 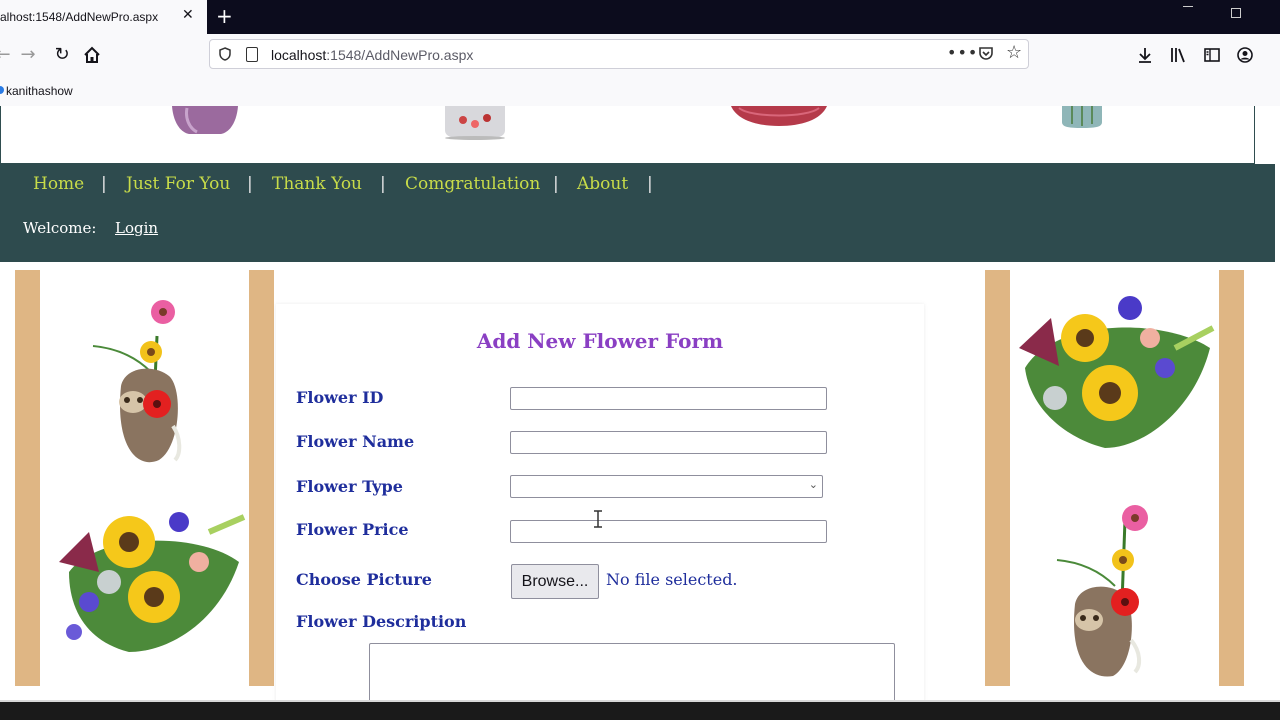 I want to click on sidebar-icon, so click(x=1212, y=55).